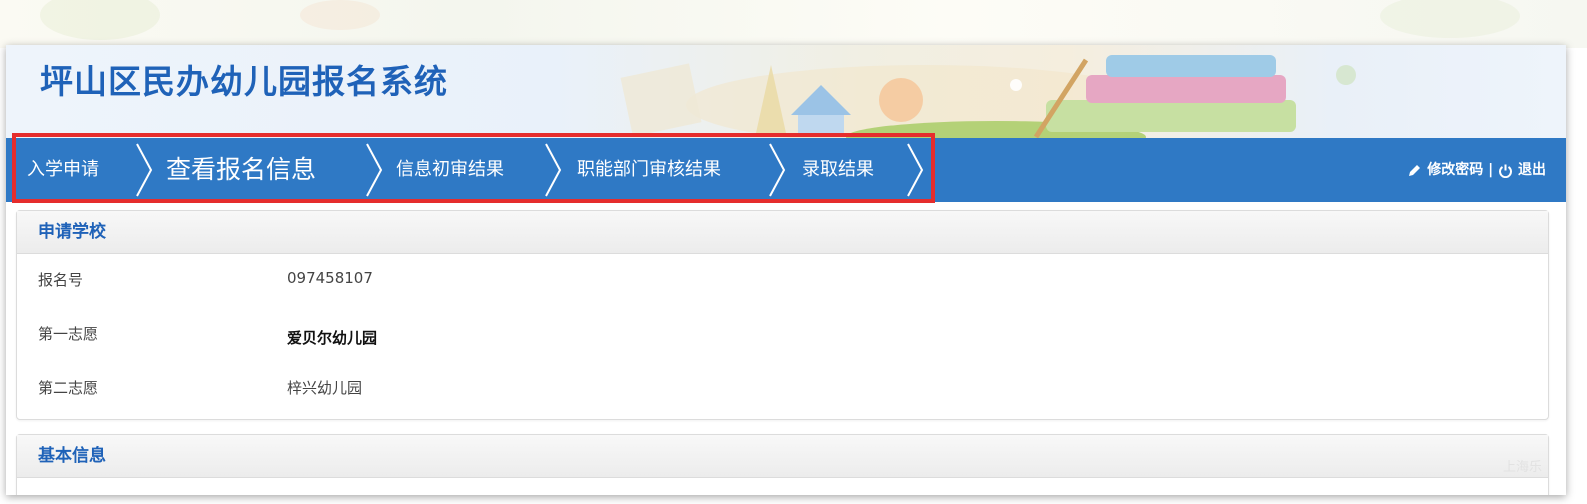  What do you see at coordinates (244, 81) in the screenshot?
I see `app-title: 坪山区民办幼儿园报名系统` at bounding box center [244, 81].